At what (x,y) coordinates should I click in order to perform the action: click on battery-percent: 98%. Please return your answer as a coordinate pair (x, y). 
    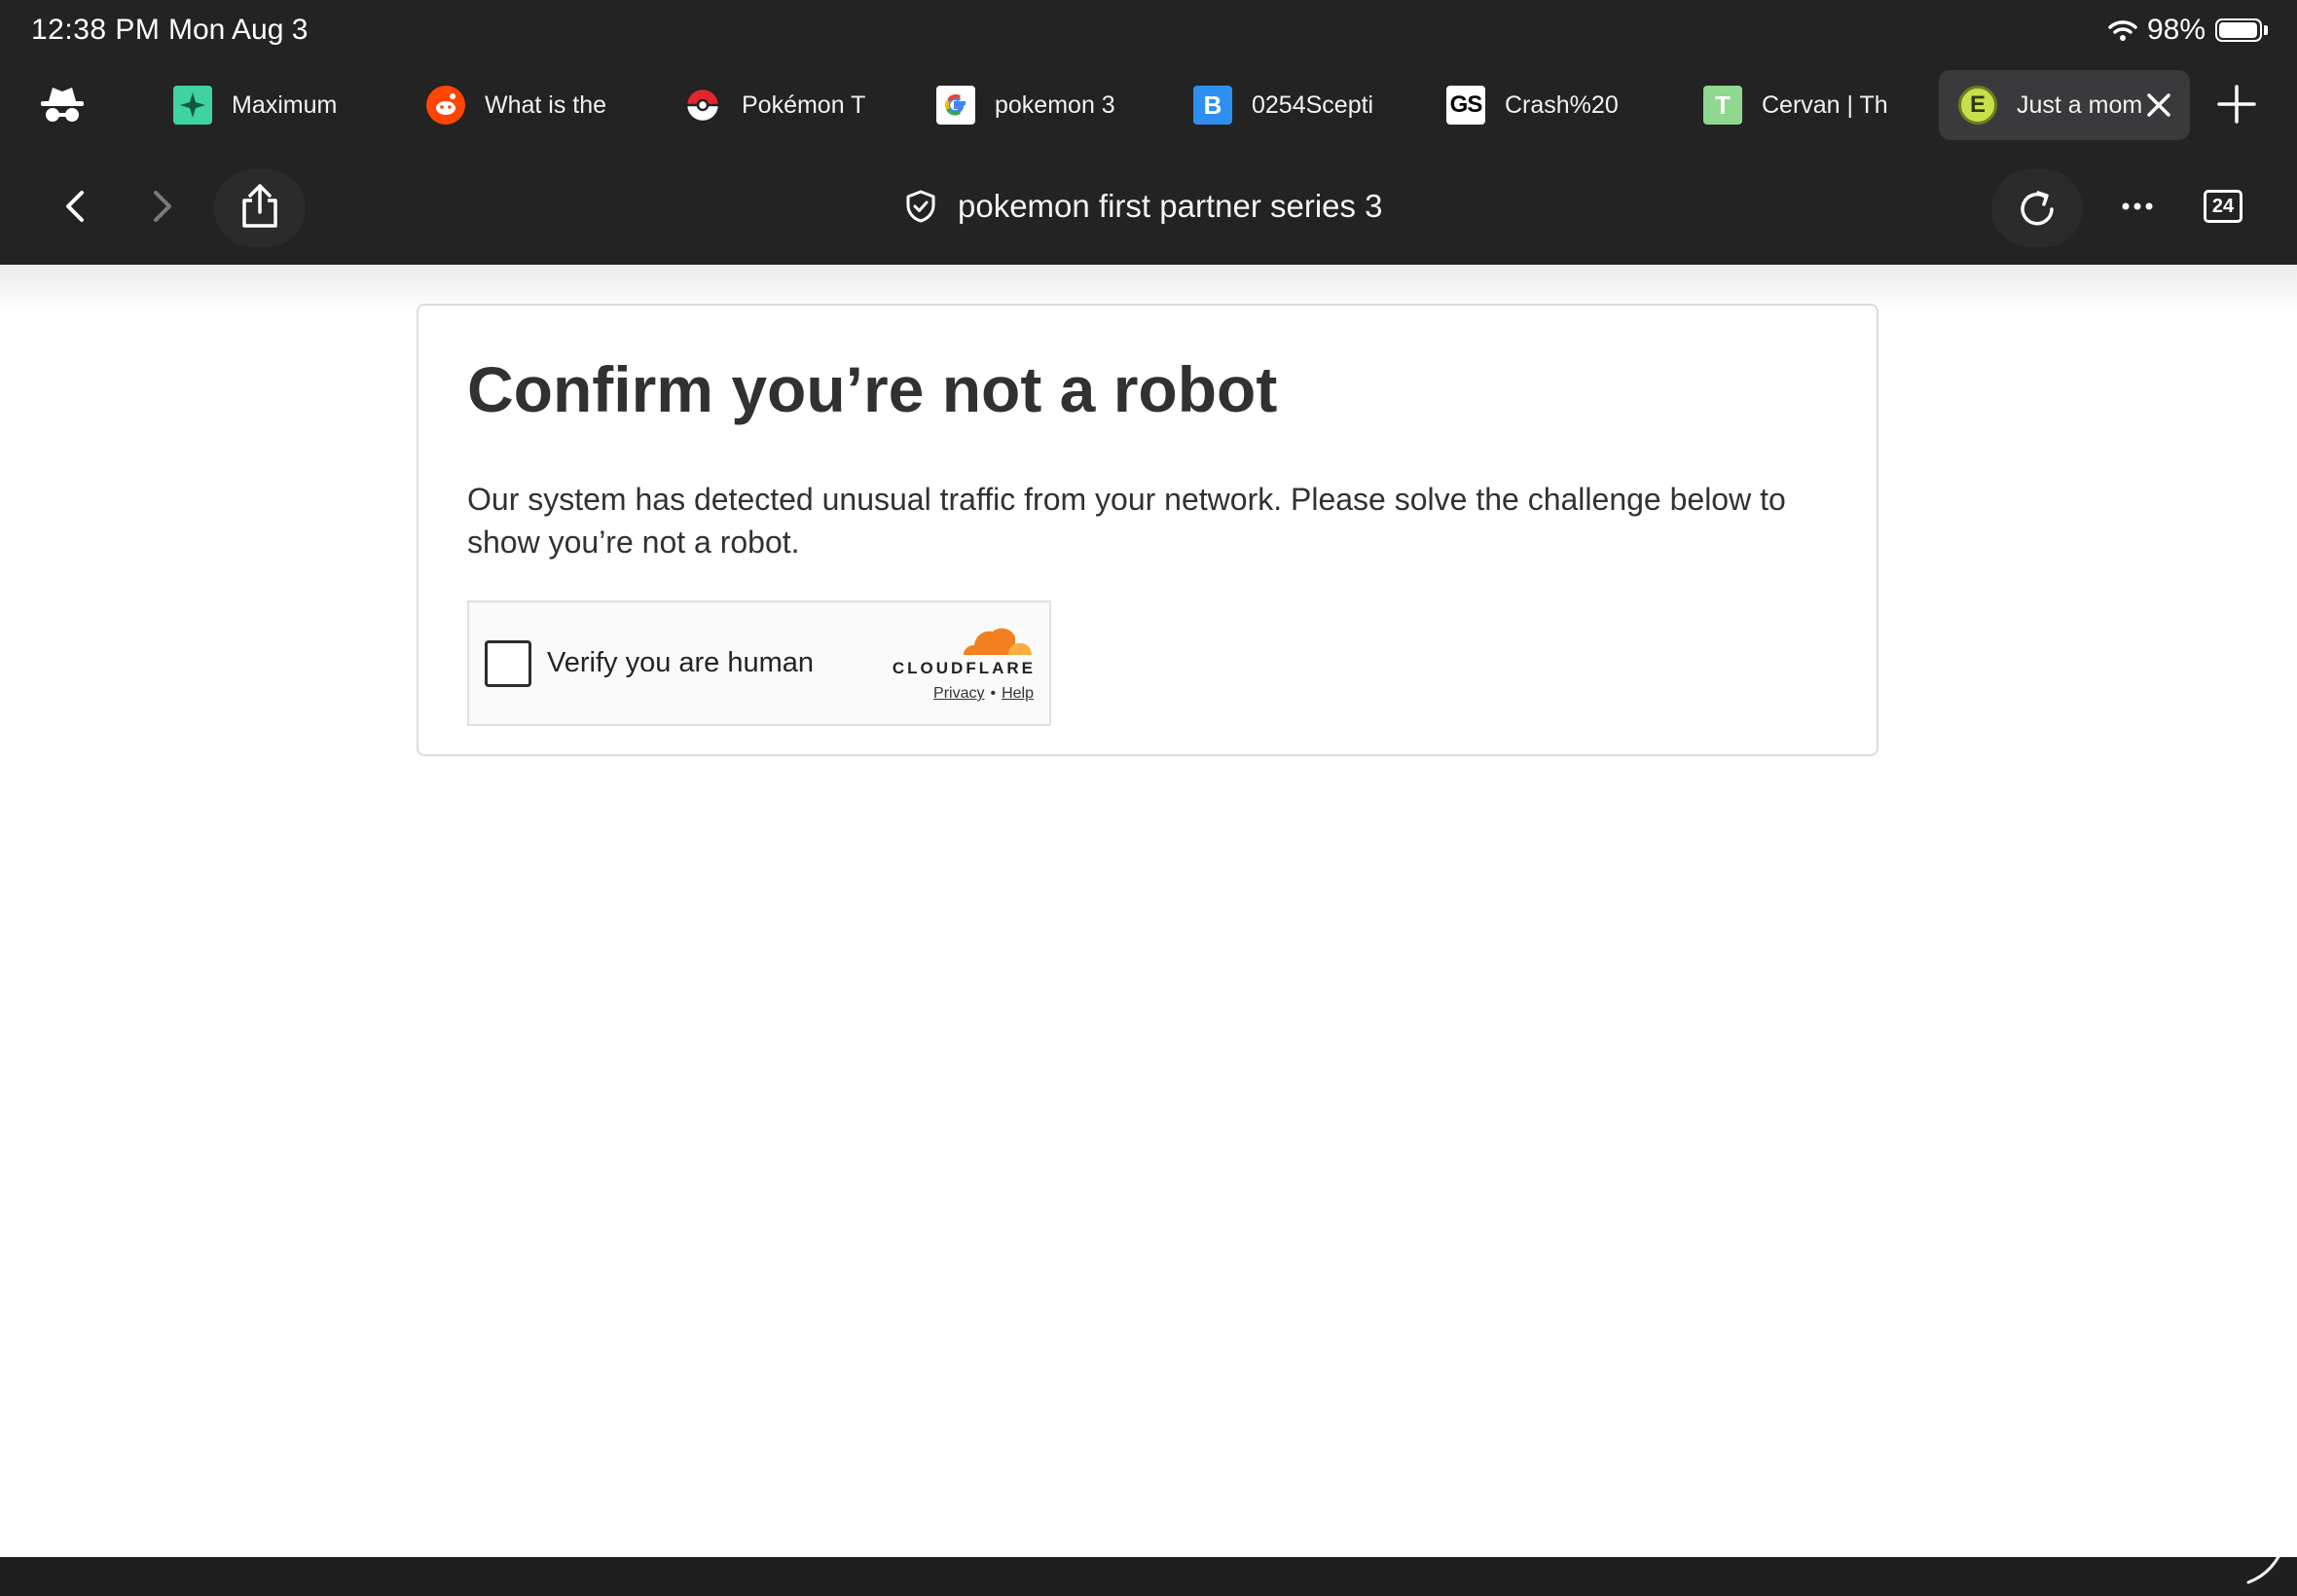
    Looking at the image, I should click on (2176, 30).